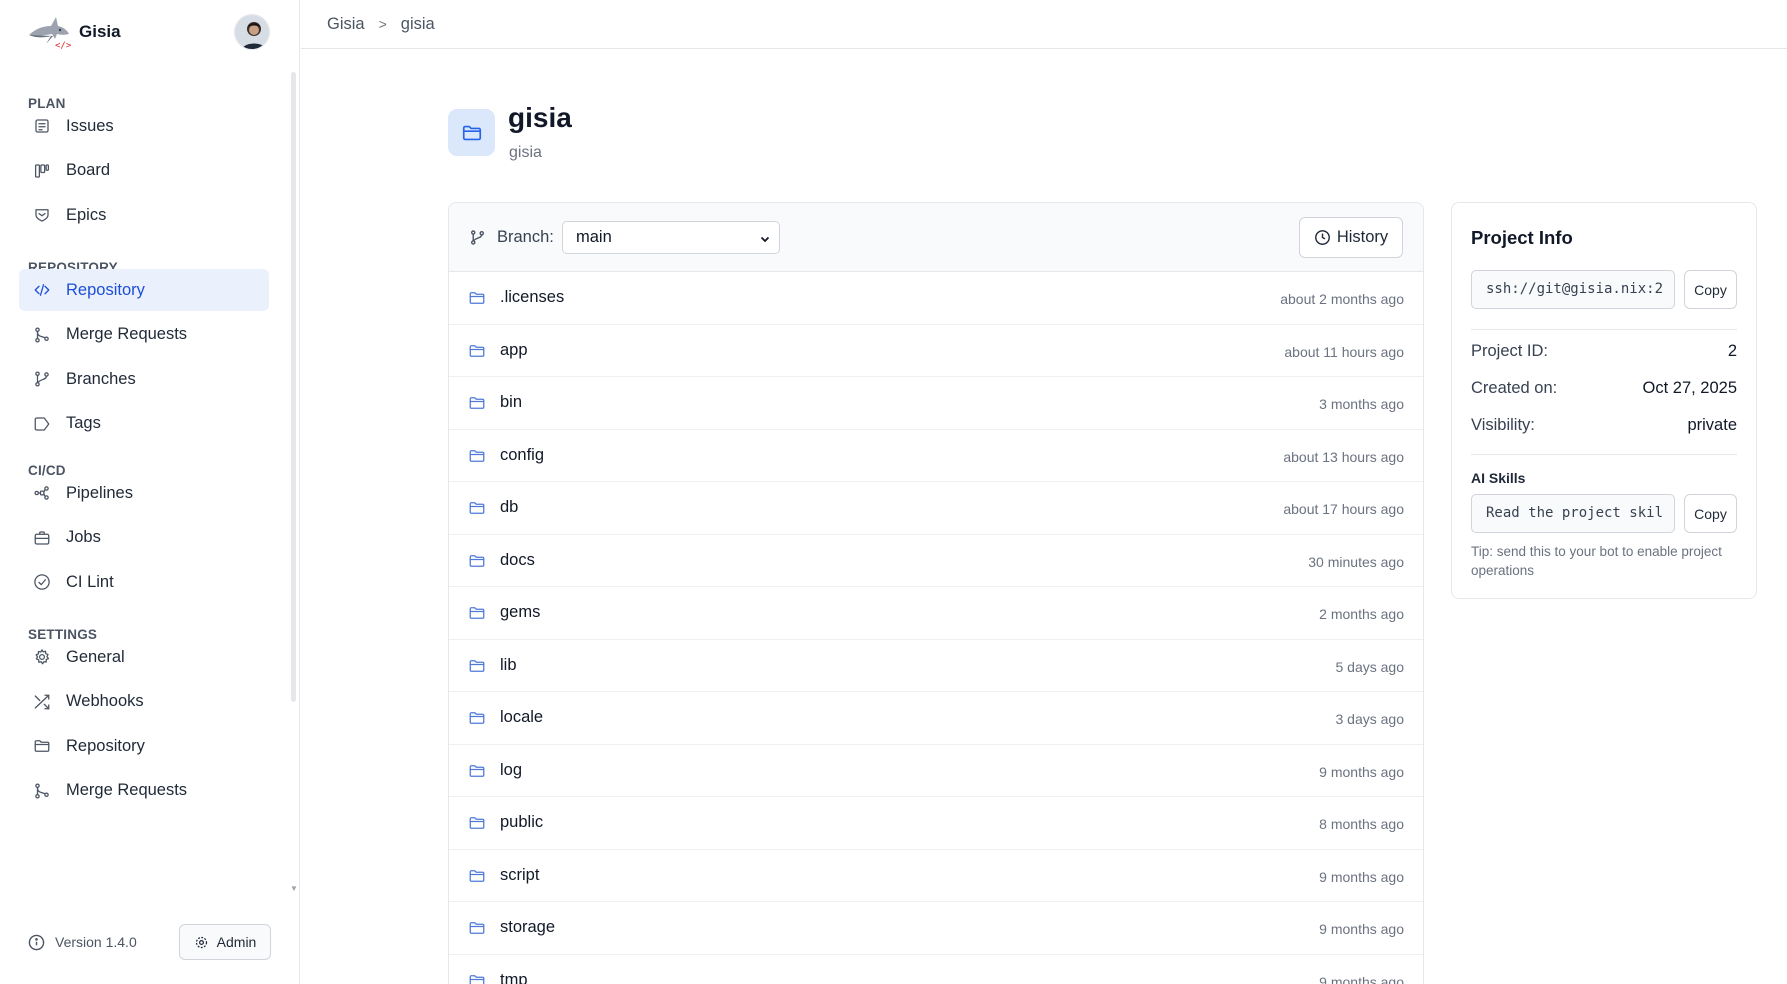  Describe the element at coordinates (1604, 388) in the screenshot. I see `created-on-row: Created on: Oct 27, 2025` at that location.